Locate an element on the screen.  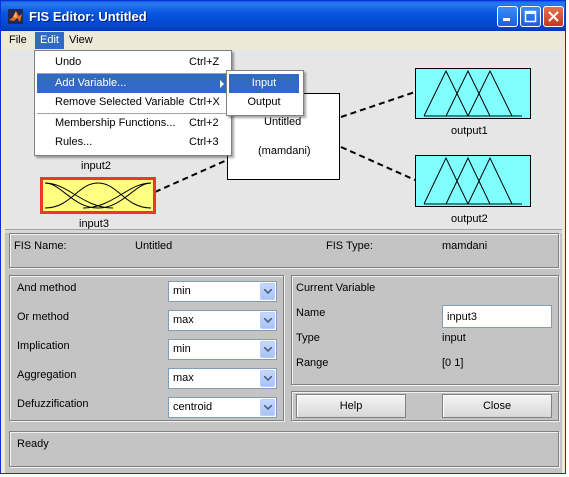
menu-item-label: Undo is located at coordinates (68, 62).